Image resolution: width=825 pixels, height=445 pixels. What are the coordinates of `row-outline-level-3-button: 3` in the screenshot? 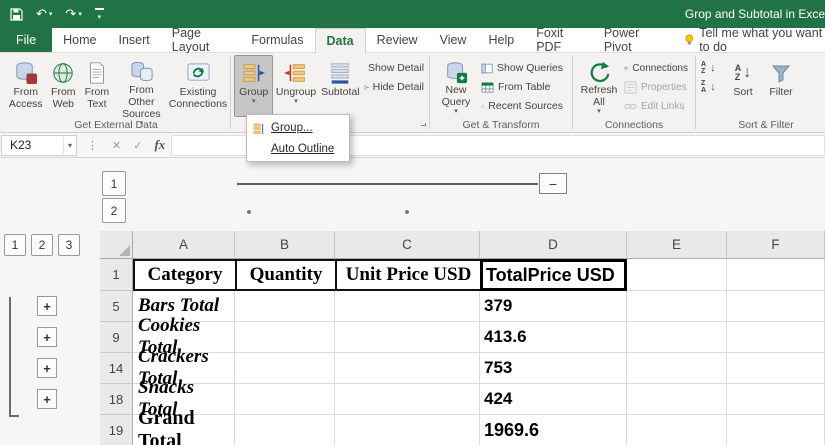 It's located at (69, 245).